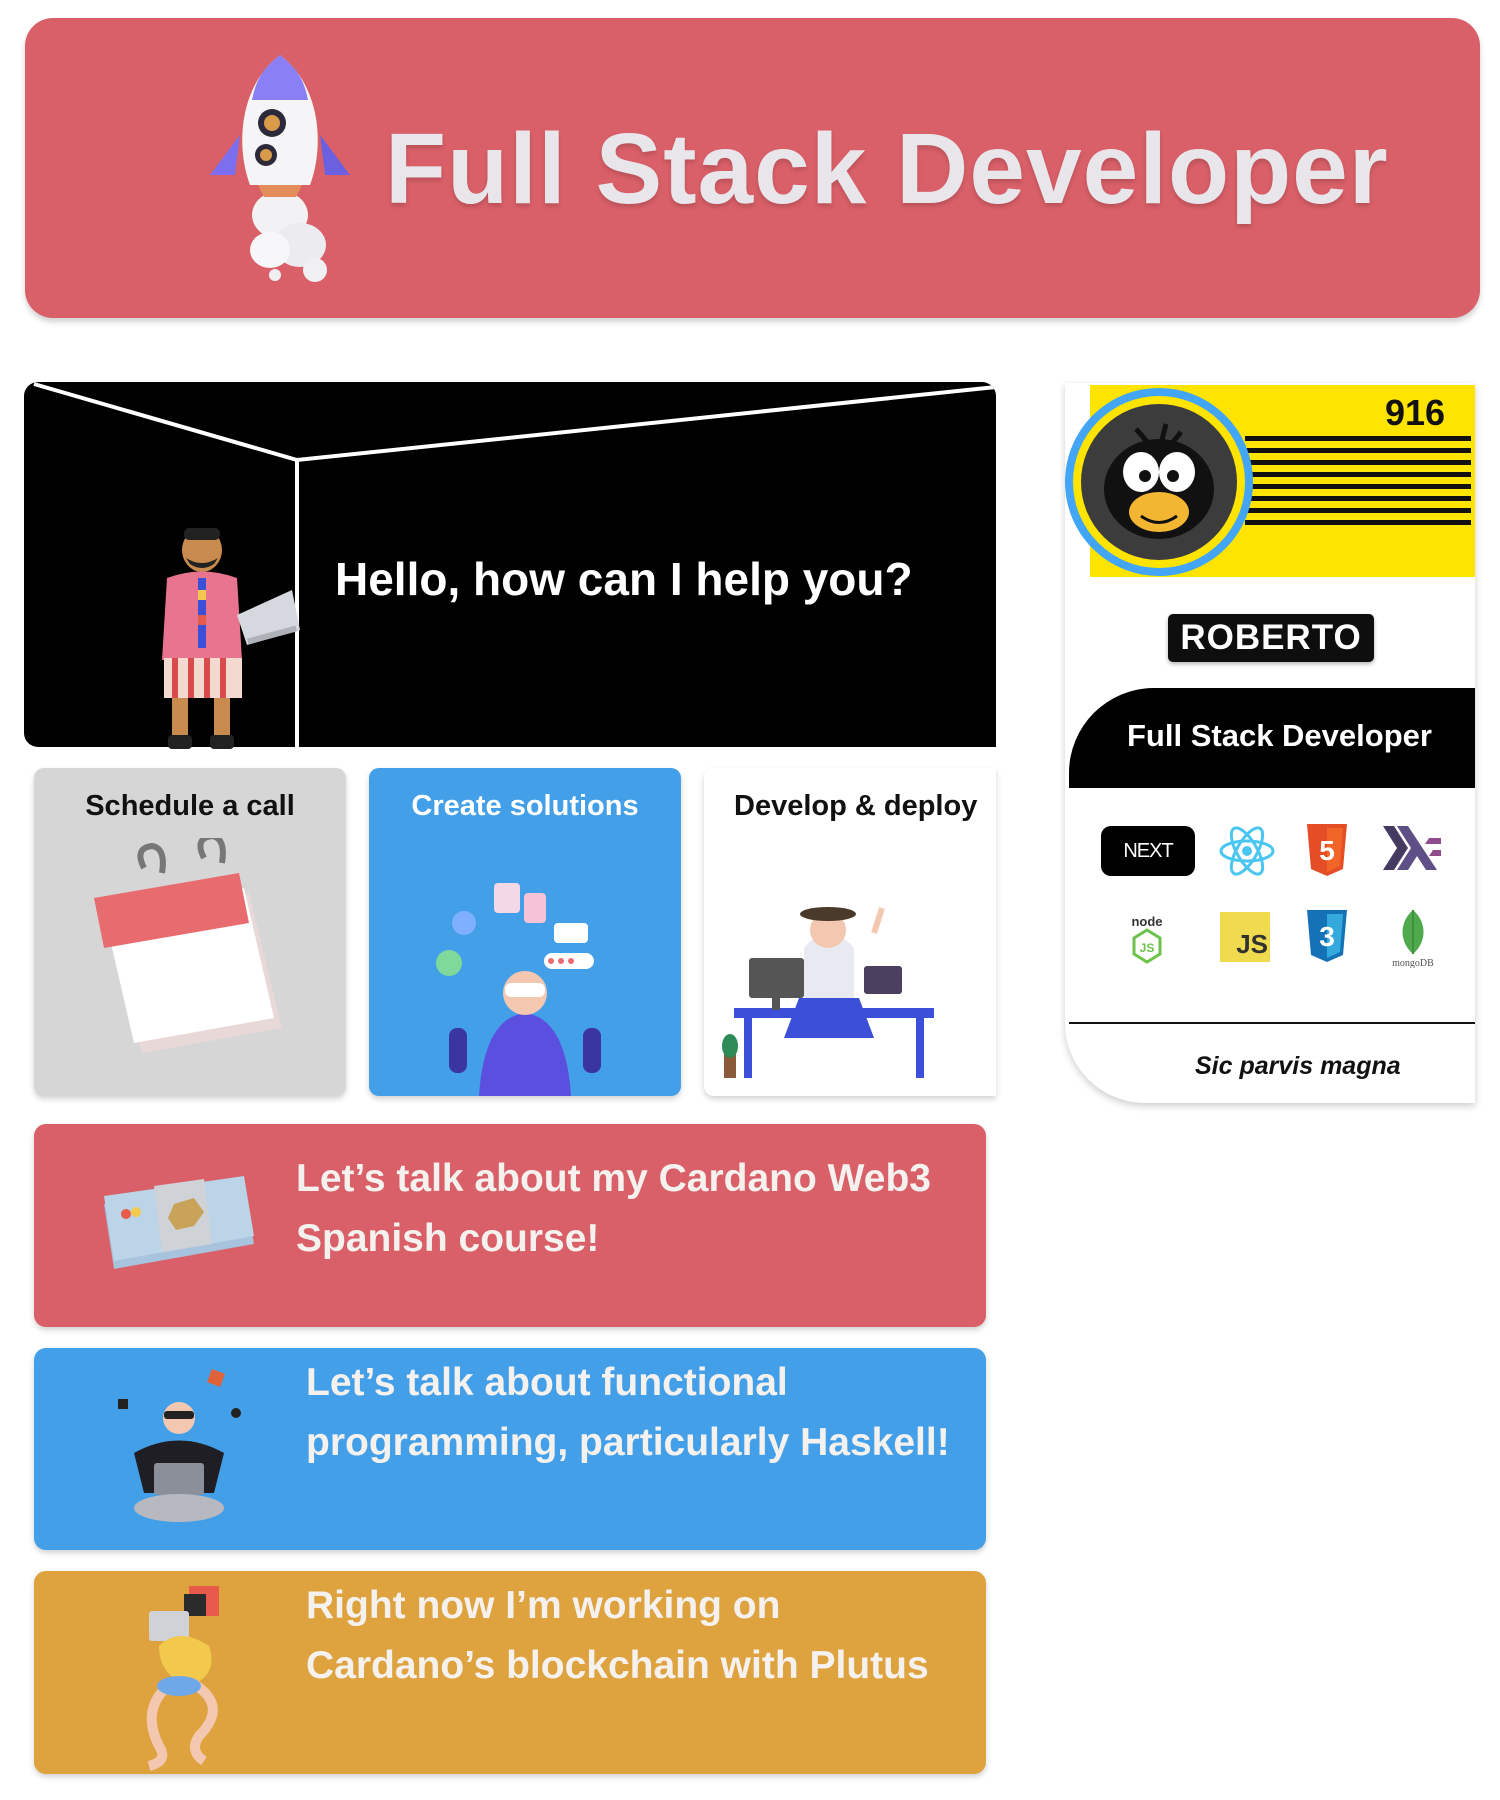 The width and height of the screenshot is (1500, 1800). Describe the element at coordinates (1146, 921) in the screenshot. I see `nodejs-label: node` at that location.